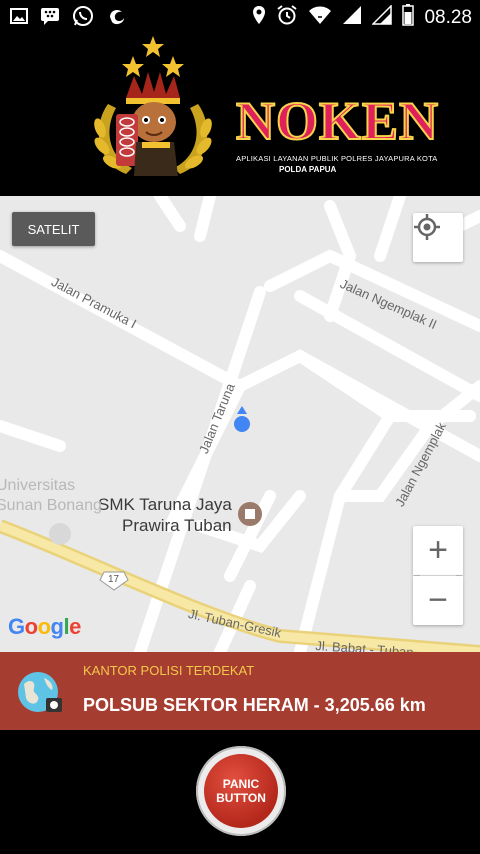 This screenshot has width=480, height=854. What do you see at coordinates (40, 693) in the screenshot?
I see `globe-icon` at bounding box center [40, 693].